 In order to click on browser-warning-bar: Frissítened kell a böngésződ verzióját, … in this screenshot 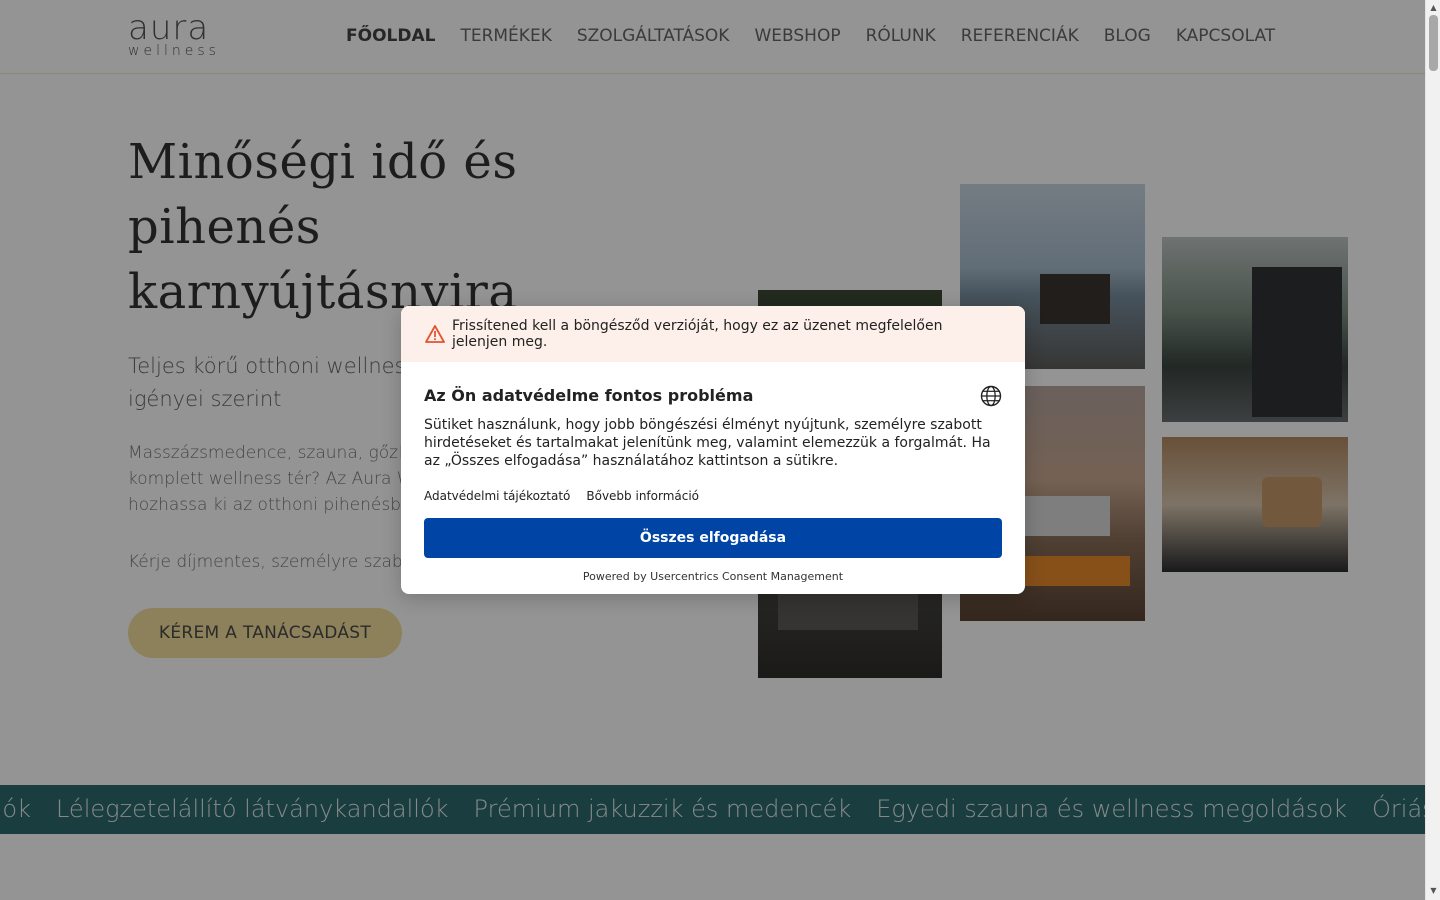, I will do `click(713, 334)`.